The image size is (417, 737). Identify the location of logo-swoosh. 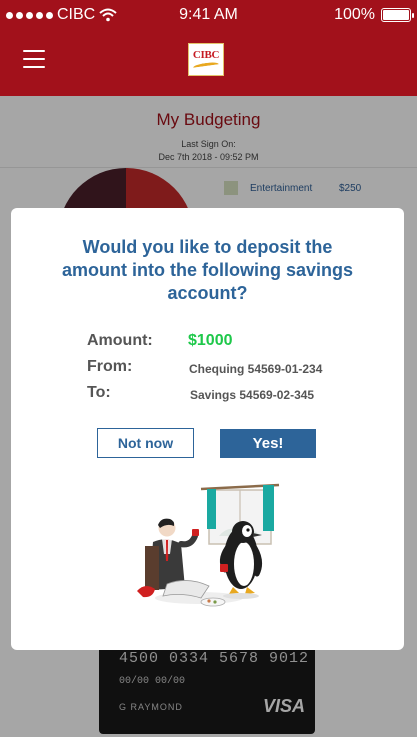
(206, 66).